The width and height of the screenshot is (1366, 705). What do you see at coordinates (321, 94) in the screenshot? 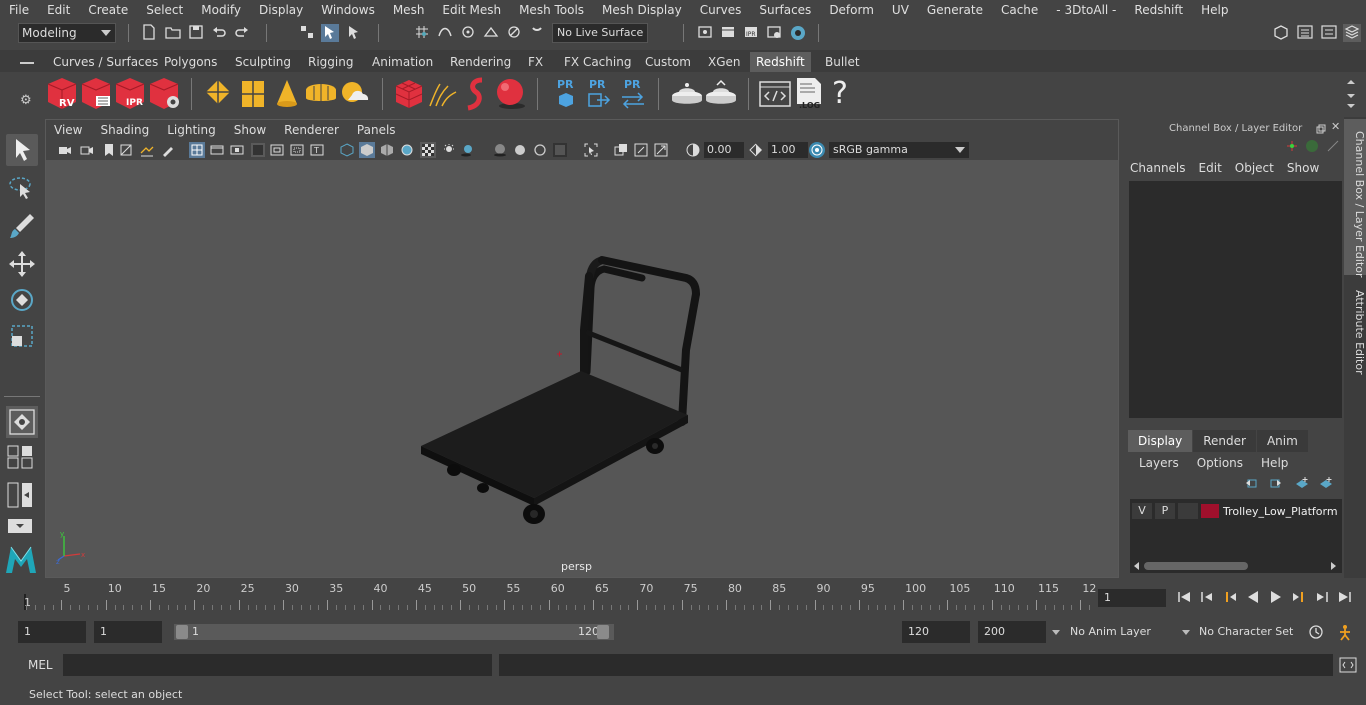
I see `redshift-dome-light-icon` at bounding box center [321, 94].